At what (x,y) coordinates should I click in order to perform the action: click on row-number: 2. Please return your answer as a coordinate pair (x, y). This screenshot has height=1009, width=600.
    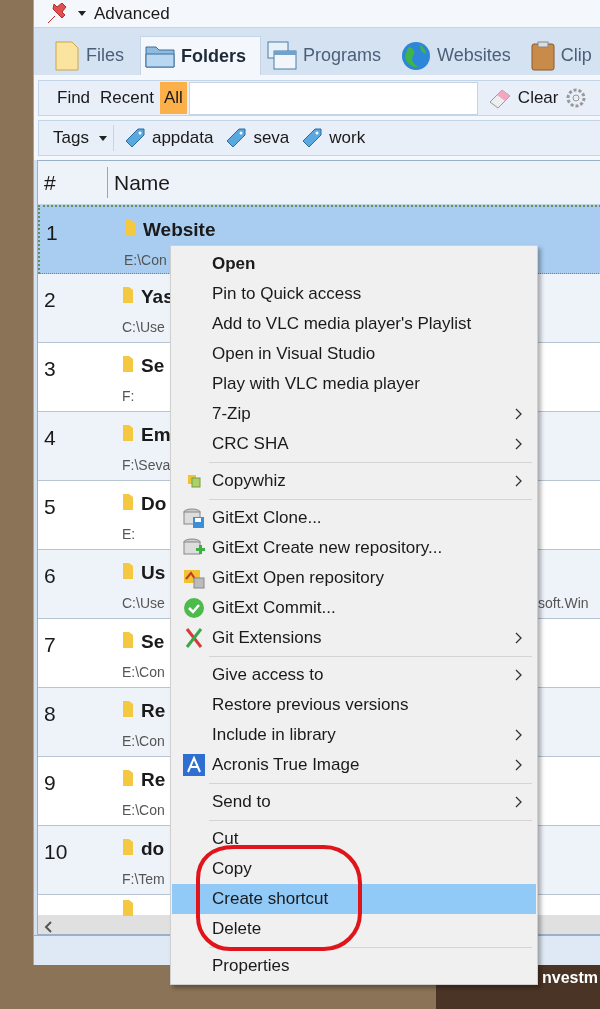
    Looking at the image, I should click on (50, 300).